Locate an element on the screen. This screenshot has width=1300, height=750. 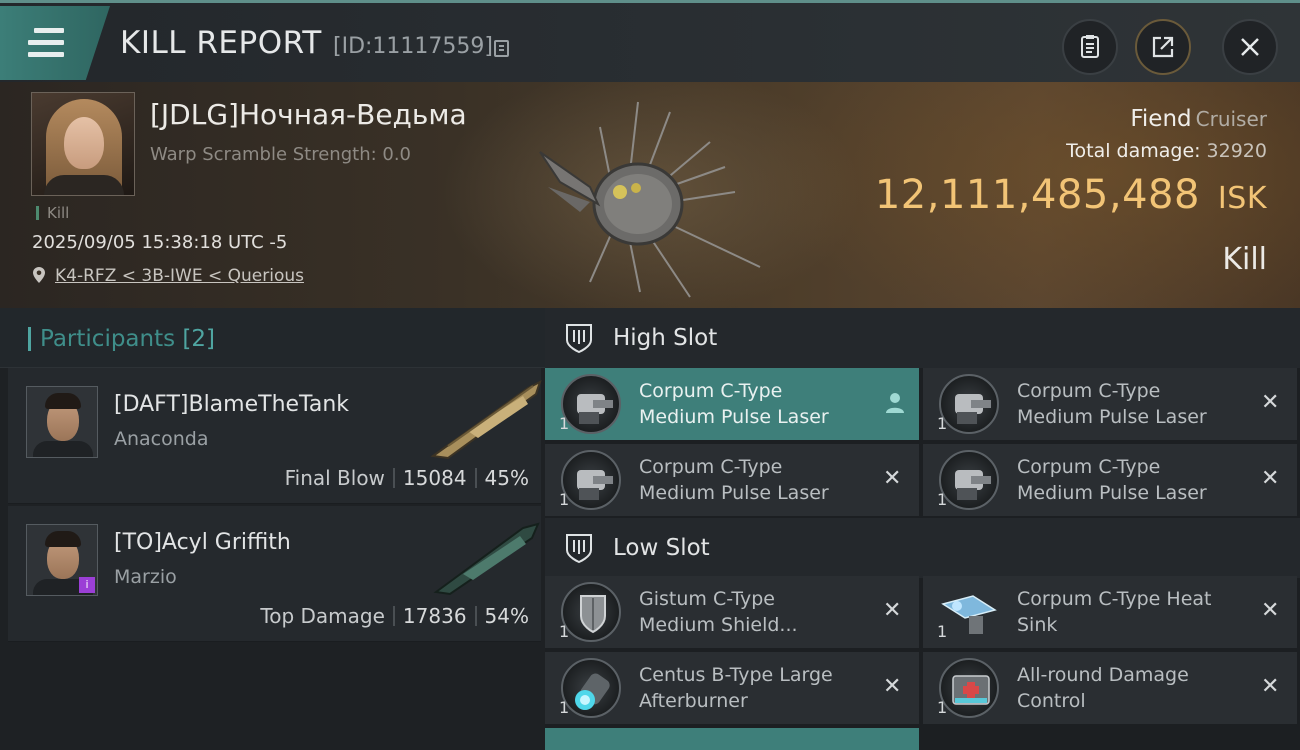
isk-amount: 12,111,485,488 is located at coordinates (1037, 195).